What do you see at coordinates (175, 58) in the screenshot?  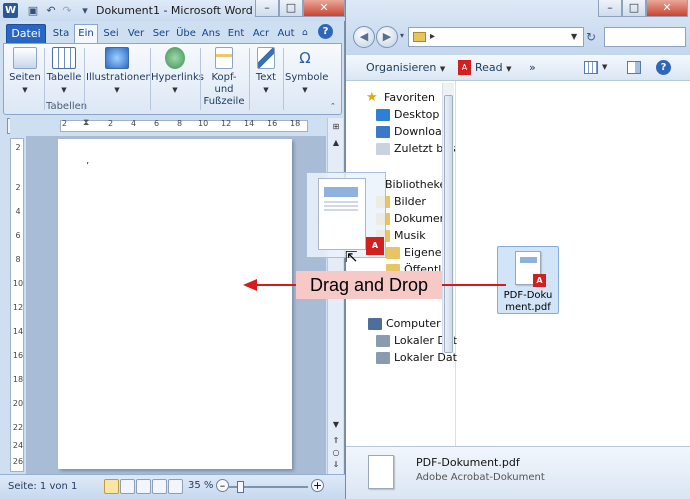 I see `globe-link-icon` at bounding box center [175, 58].